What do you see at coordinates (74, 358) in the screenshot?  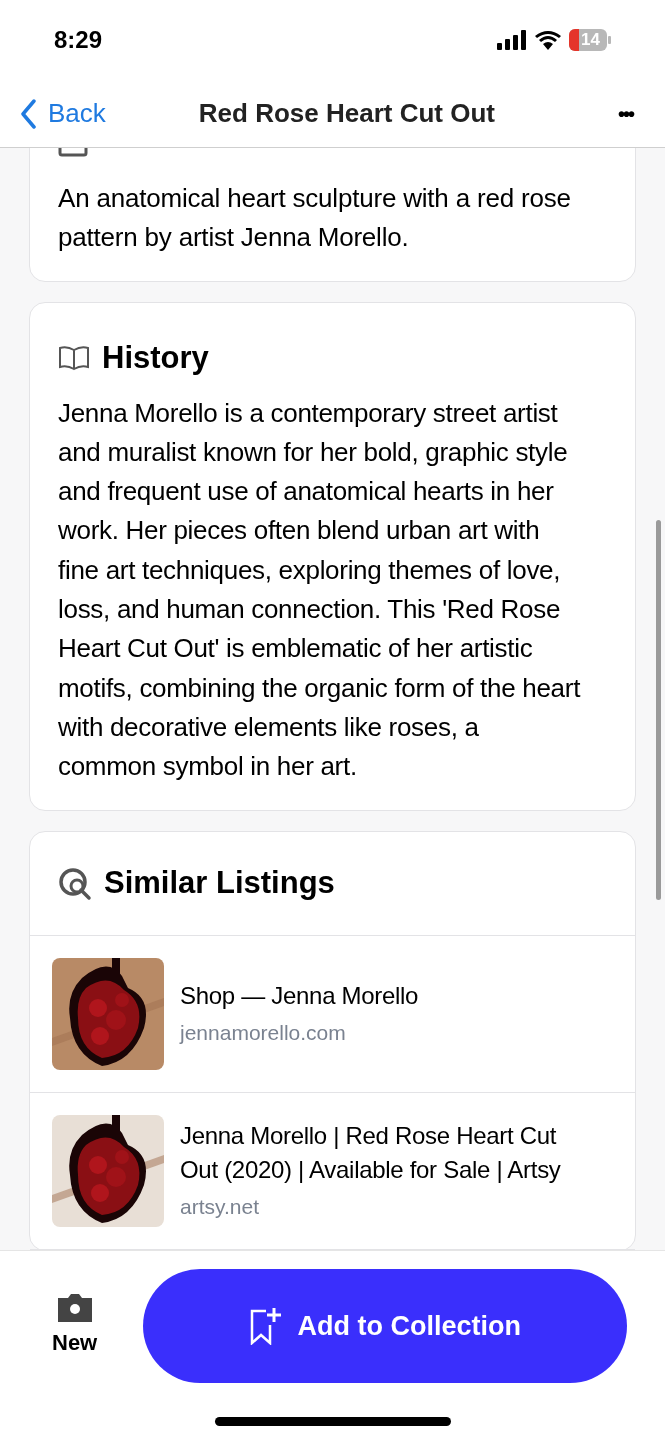 I see `book-icon` at bounding box center [74, 358].